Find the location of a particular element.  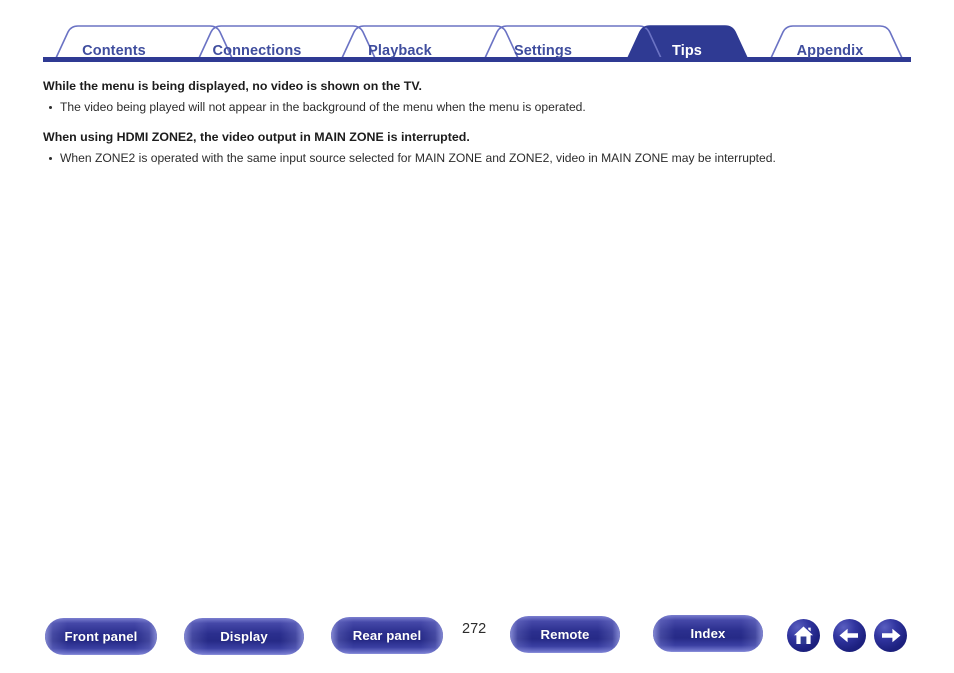

back-icon is located at coordinates (848, 635).